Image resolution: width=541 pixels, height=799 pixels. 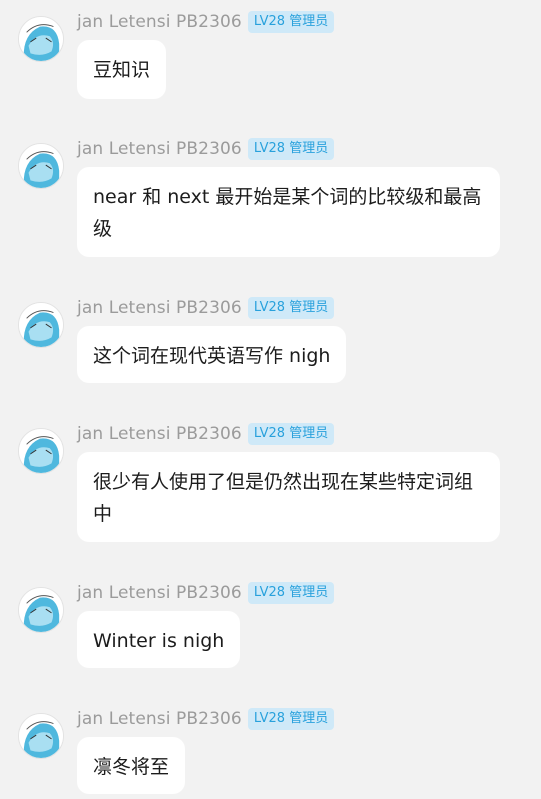 I want to click on message-bubble: near 和 next 最开始是某个词的比较级和最高级, so click(x=288, y=212).